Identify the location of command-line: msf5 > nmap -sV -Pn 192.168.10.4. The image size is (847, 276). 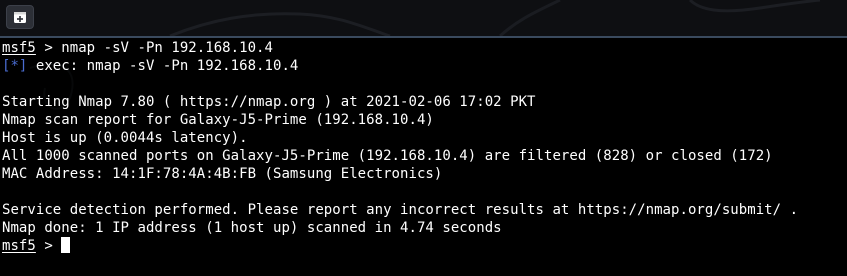
(424, 48).